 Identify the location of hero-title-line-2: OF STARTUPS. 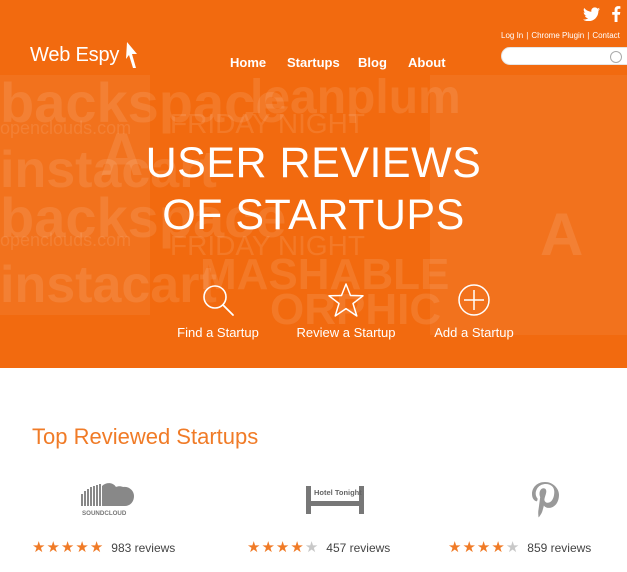
(313, 215).